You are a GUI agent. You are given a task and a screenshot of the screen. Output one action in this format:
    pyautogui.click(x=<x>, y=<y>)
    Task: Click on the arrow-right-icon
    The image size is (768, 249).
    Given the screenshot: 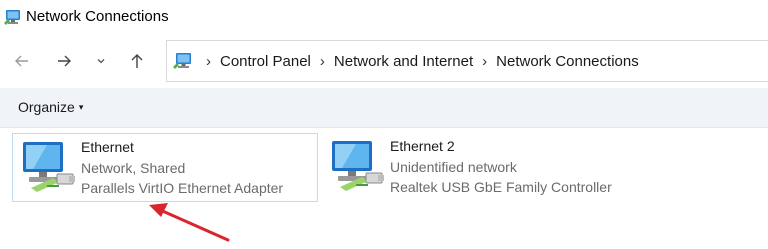 What is the action you would take?
    pyautogui.click(x=64, y=61)
    